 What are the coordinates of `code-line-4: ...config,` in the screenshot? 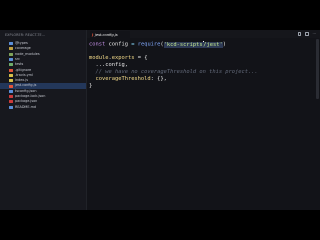 It's located at (108, 65).